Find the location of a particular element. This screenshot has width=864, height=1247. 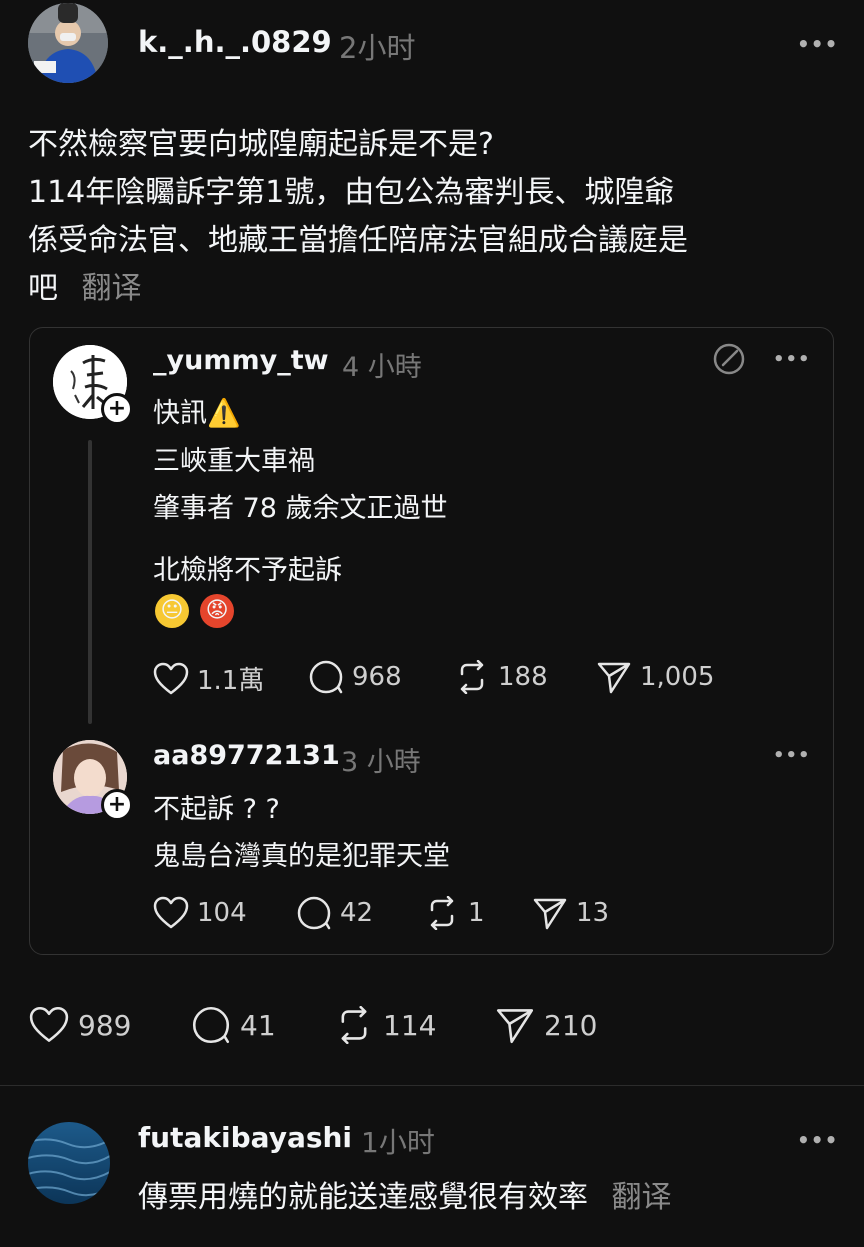

reply-username: aa89772131 is located at coordinates (246, 755).